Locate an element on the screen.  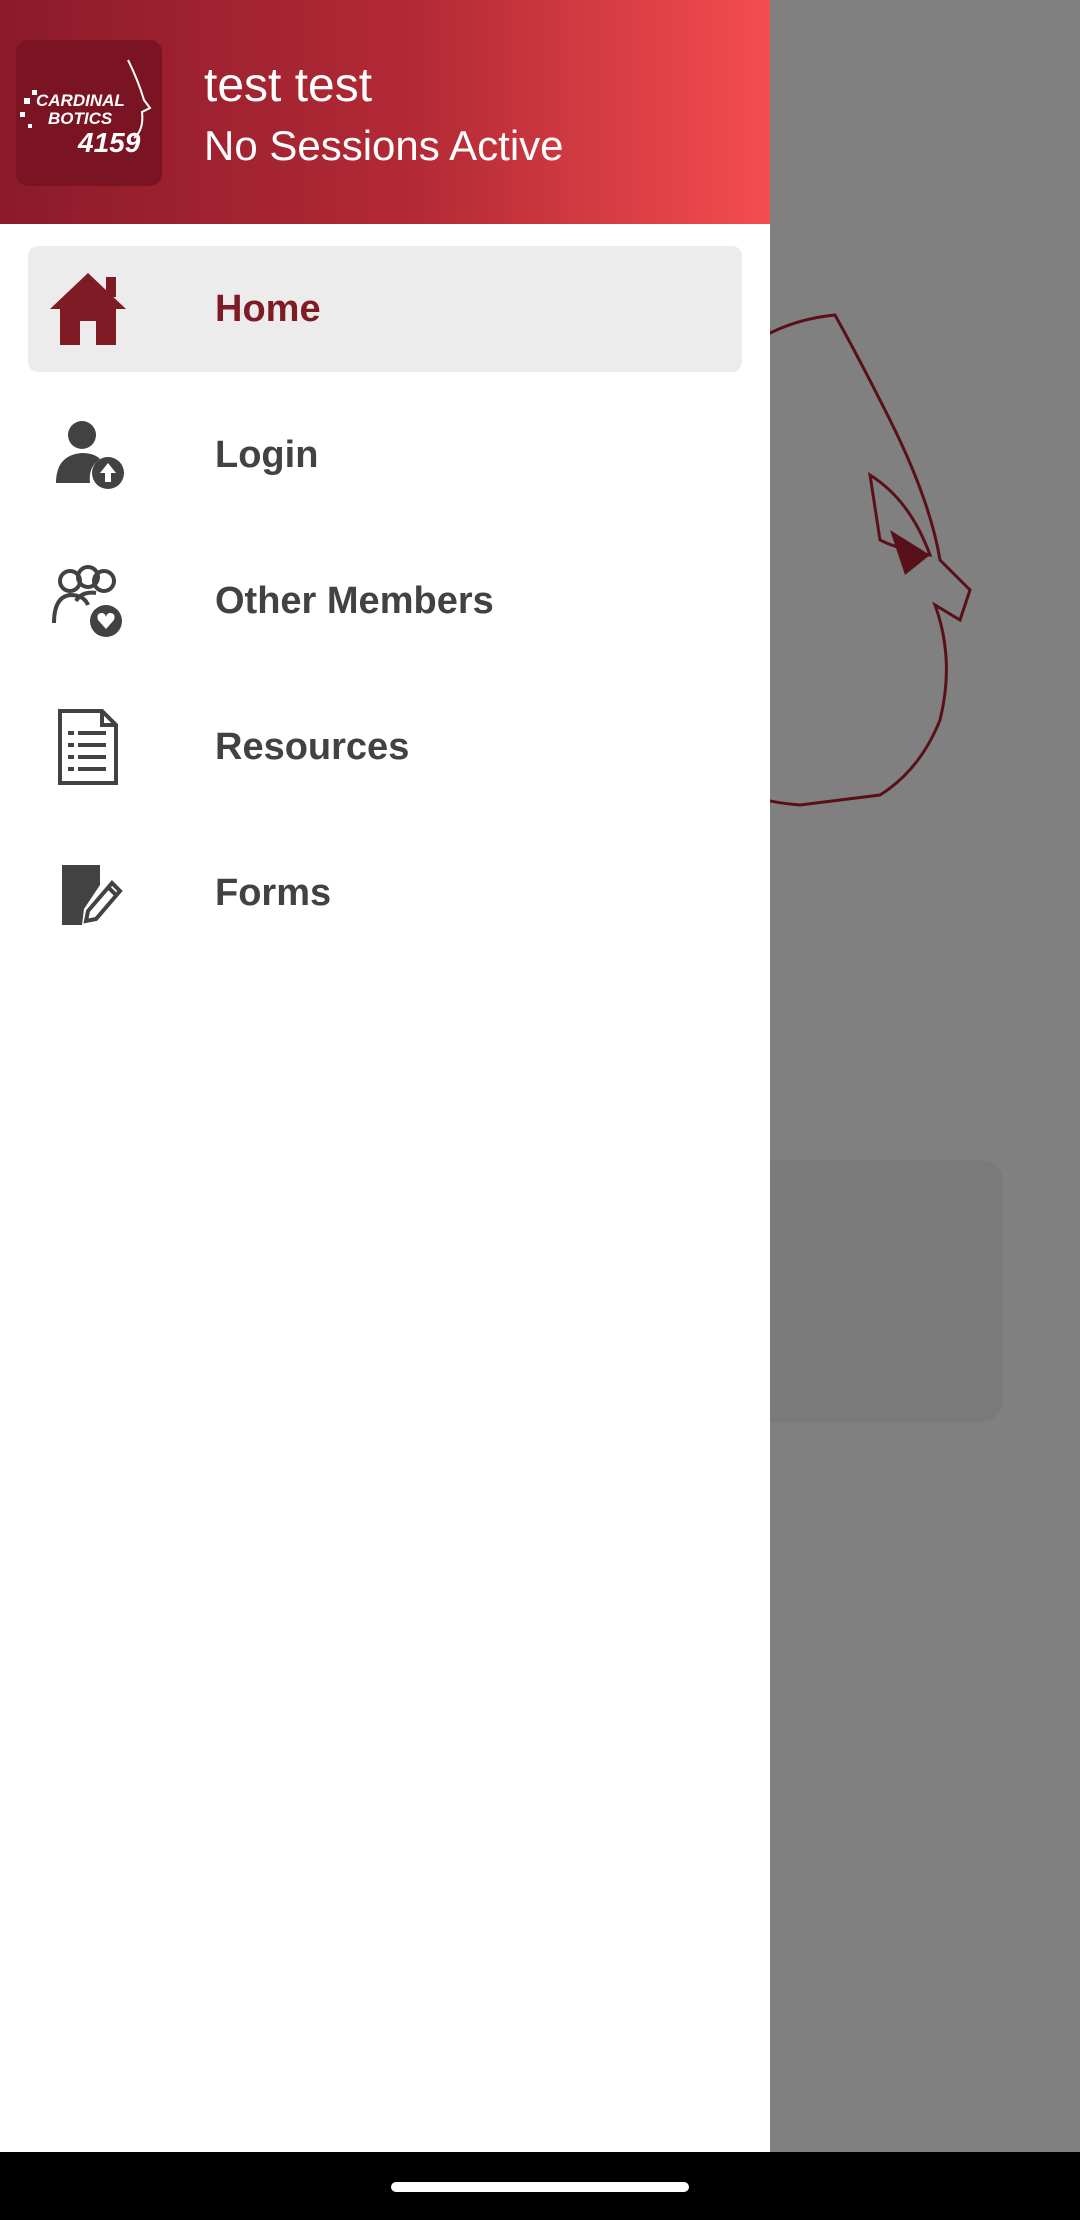
nav-item-resources: Resources is located at coordinates (385, 747).